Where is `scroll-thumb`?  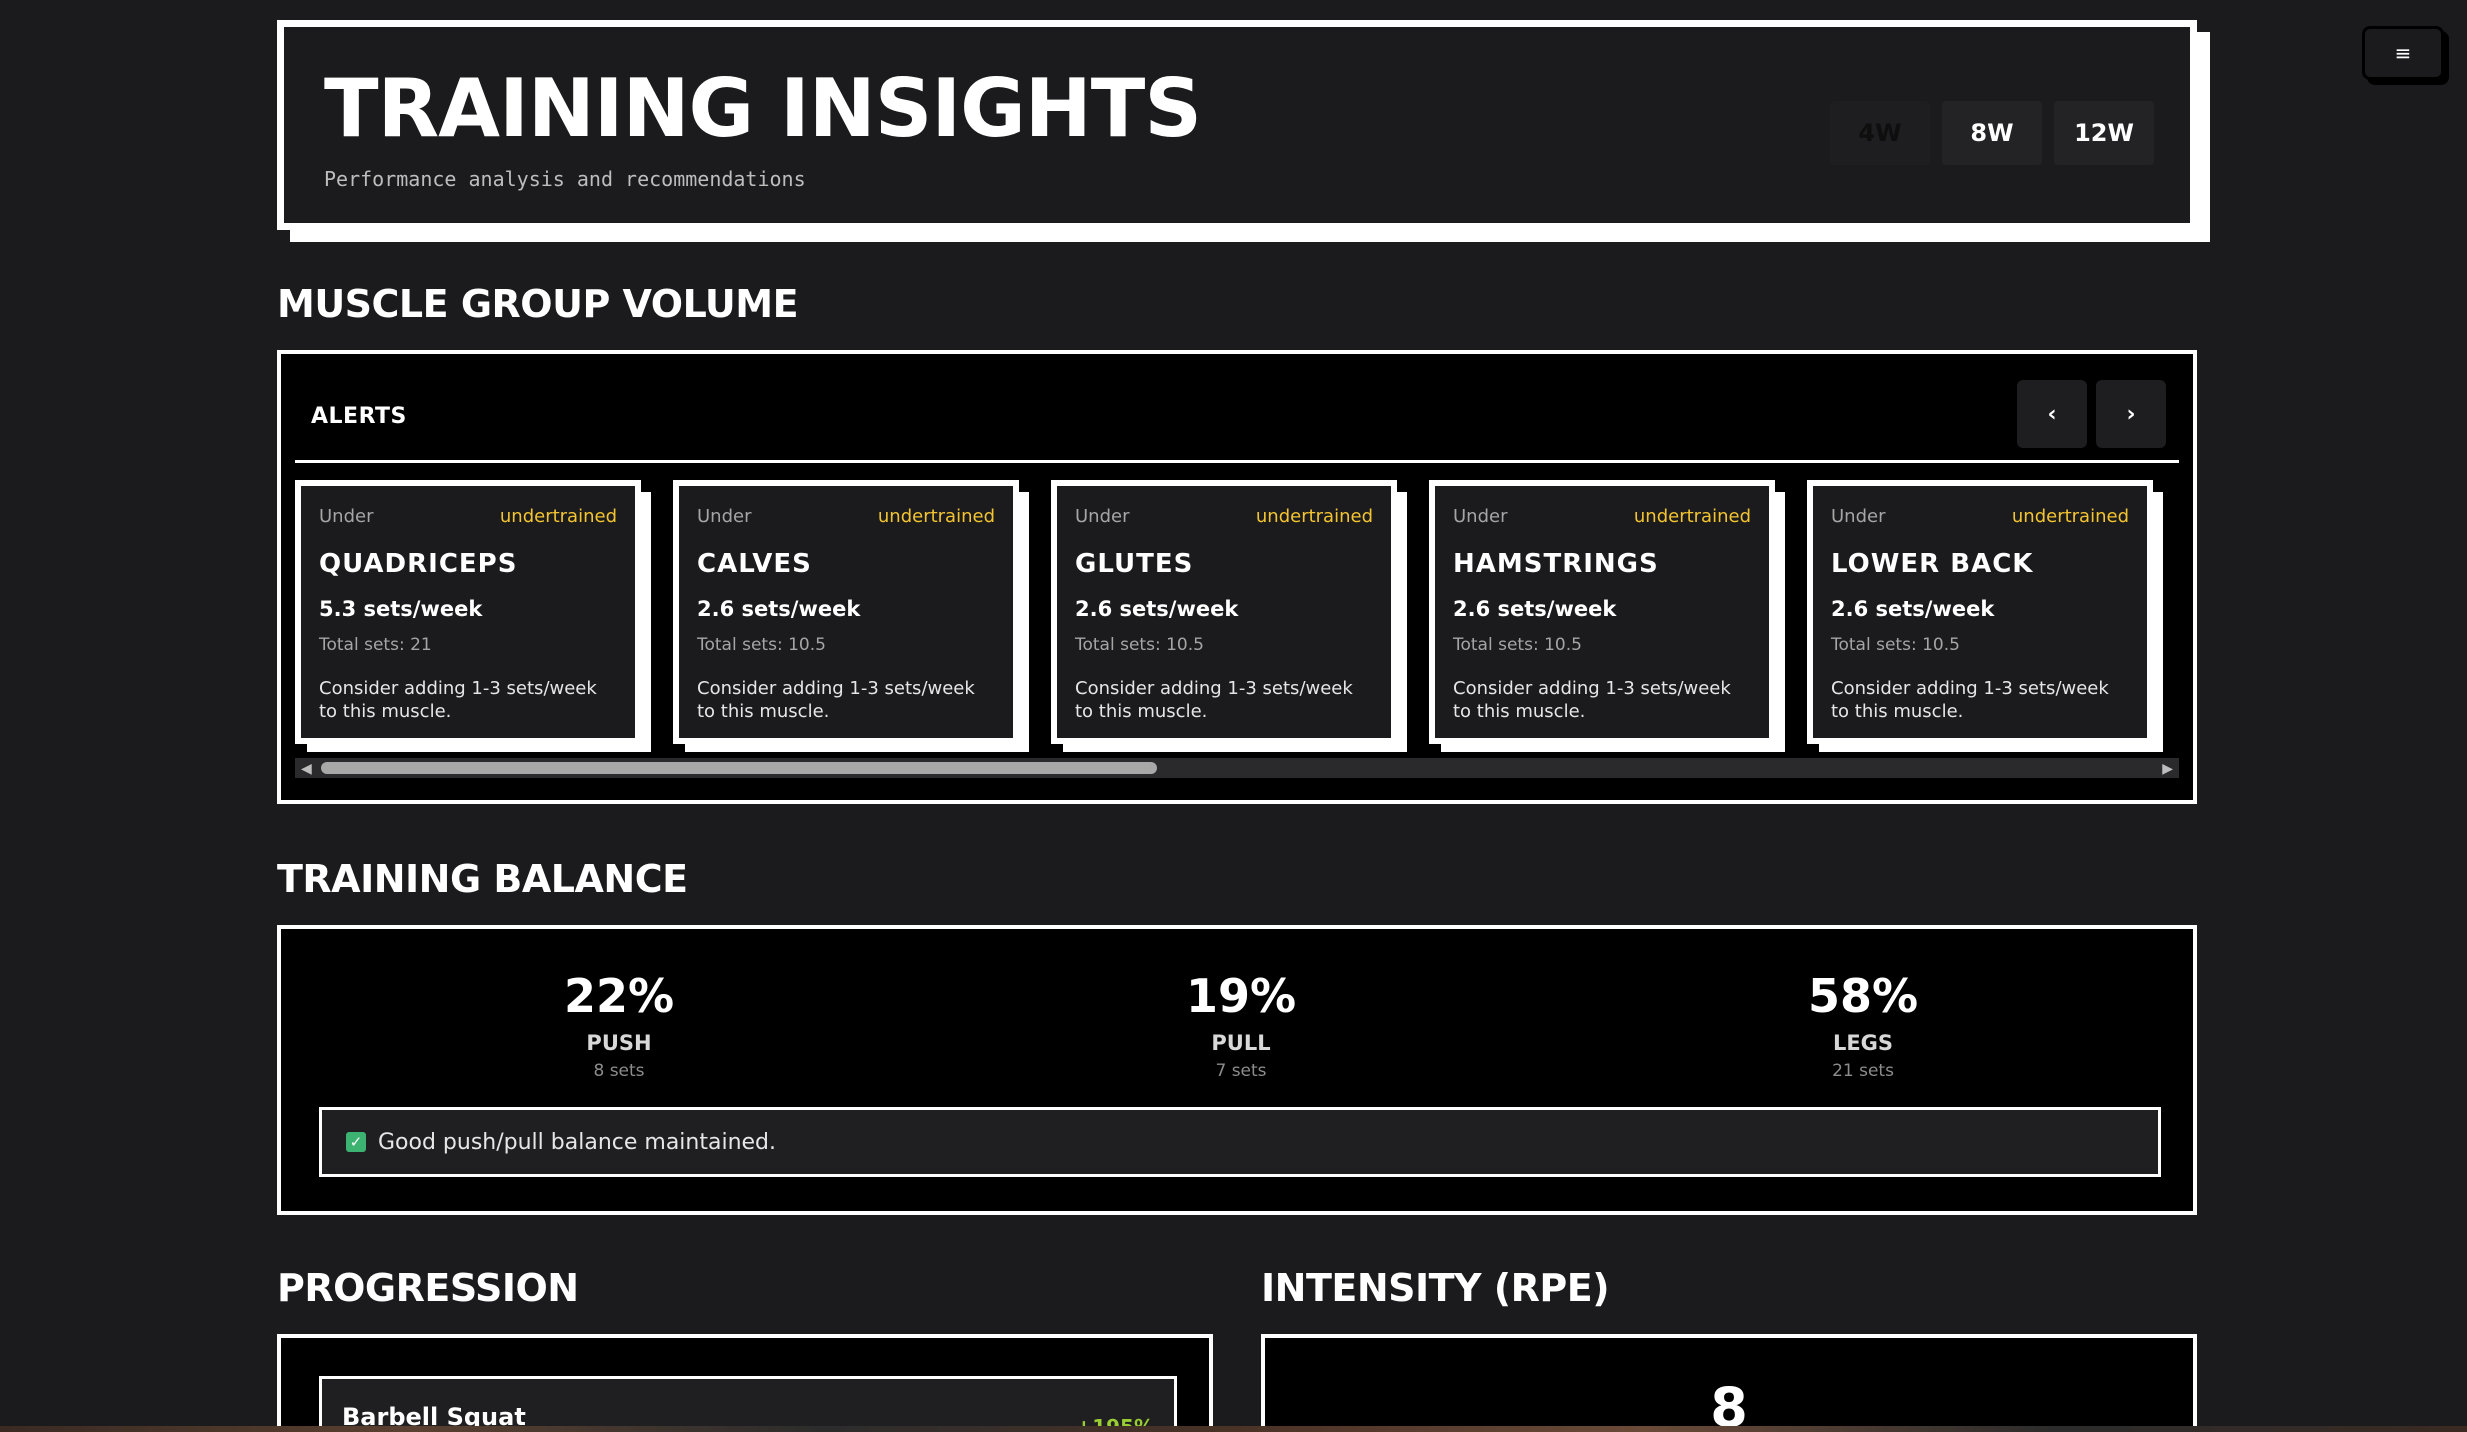 scroll-thumb is located at coordinates (739, 768).